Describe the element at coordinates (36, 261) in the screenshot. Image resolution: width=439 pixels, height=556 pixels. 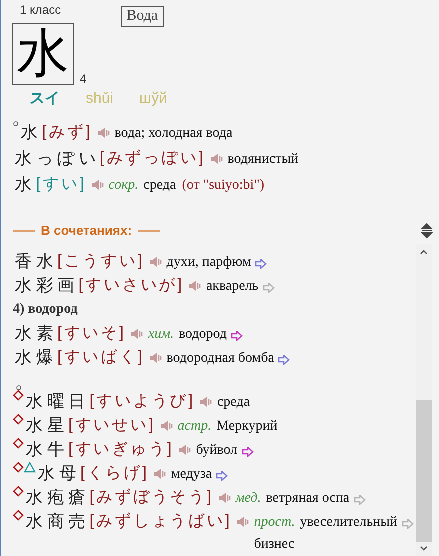
I see `word: 香水` at that location.